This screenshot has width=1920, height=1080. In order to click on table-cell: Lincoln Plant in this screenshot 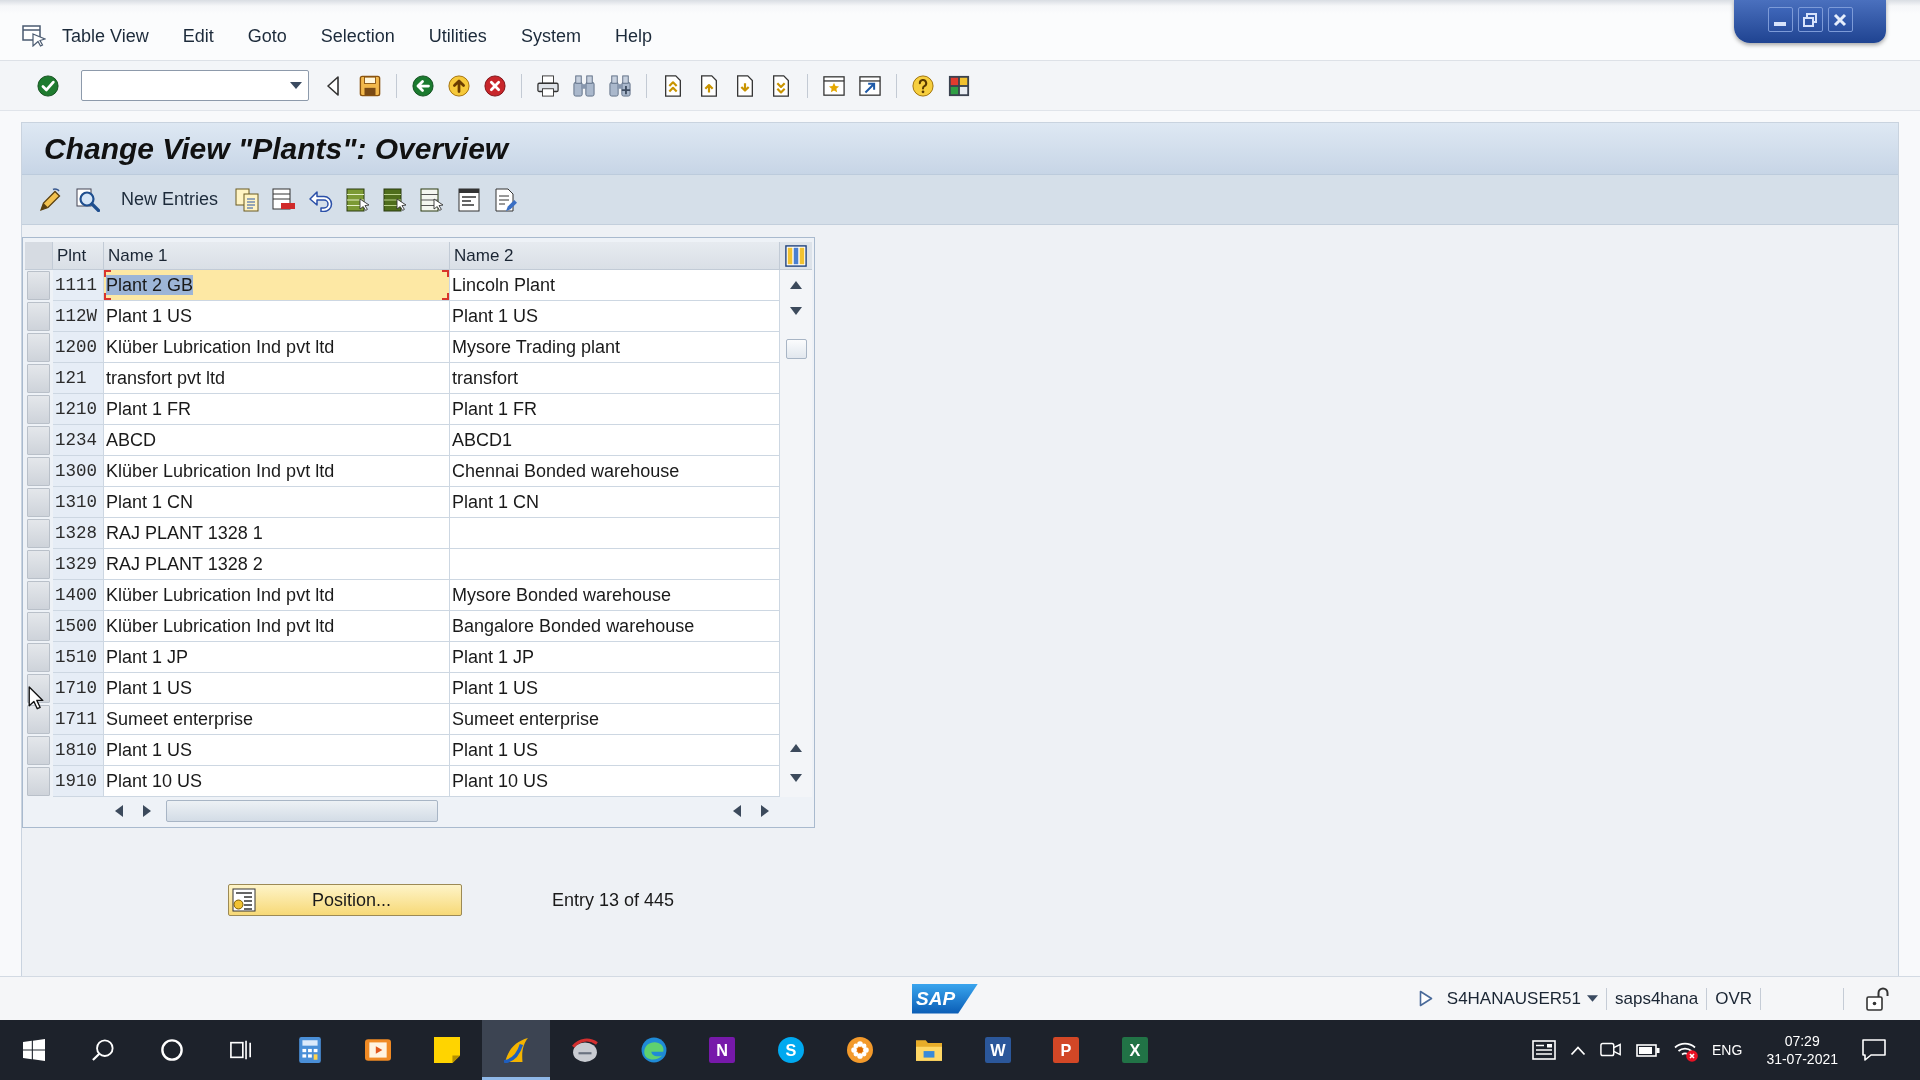, I will do `click(615, 285)`.